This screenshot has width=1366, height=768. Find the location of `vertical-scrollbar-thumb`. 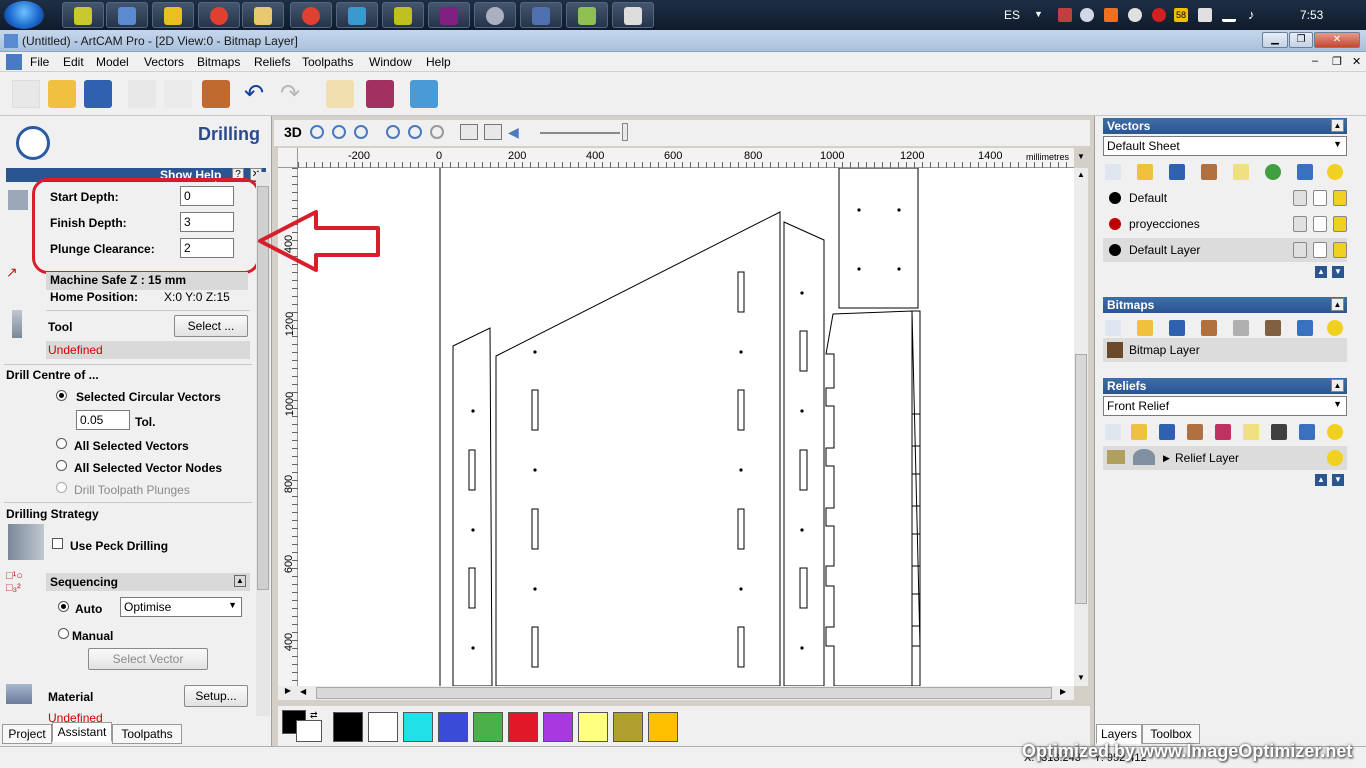

vertical-scrollbar-thumb is located at coordinates (1081, 479).